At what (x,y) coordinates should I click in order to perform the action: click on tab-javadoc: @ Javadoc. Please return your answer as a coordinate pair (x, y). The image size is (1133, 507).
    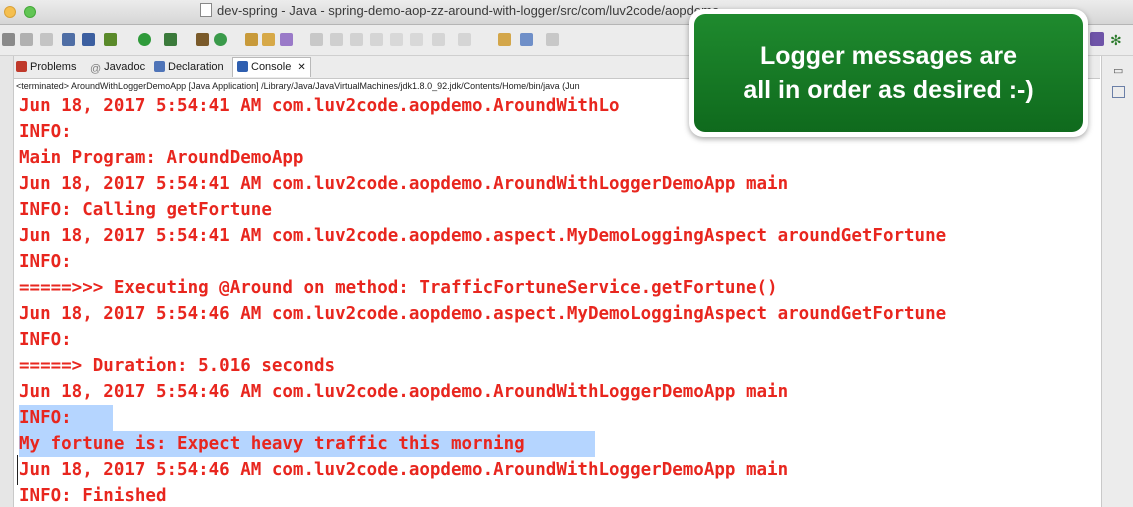
    Looking at the image, I should click on (117, 67).